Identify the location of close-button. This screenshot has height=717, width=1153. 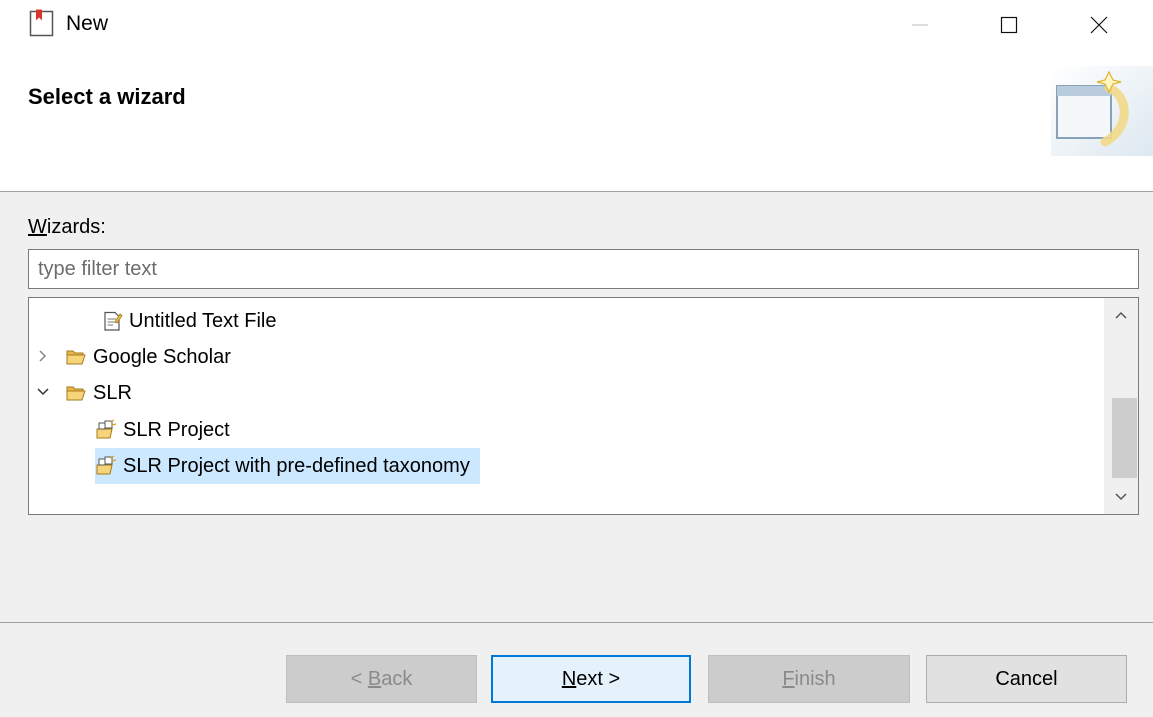
(1099, 25).